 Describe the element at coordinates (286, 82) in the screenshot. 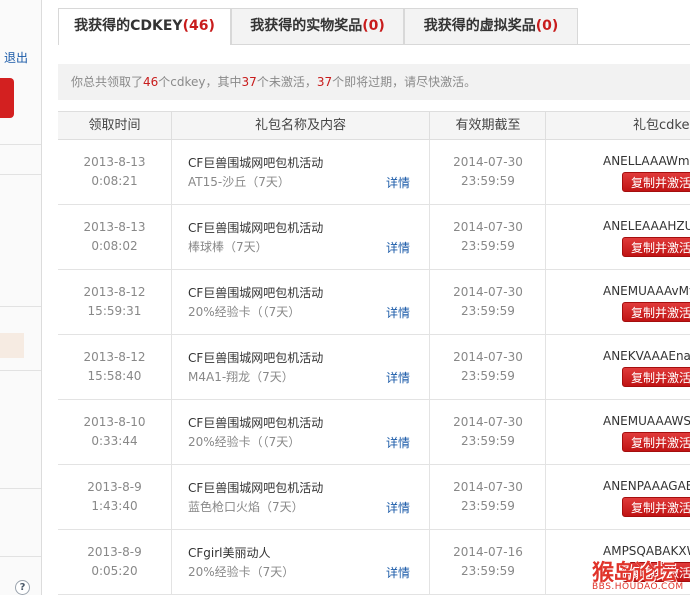

I see `notice-text: 个未激活，` at that location.